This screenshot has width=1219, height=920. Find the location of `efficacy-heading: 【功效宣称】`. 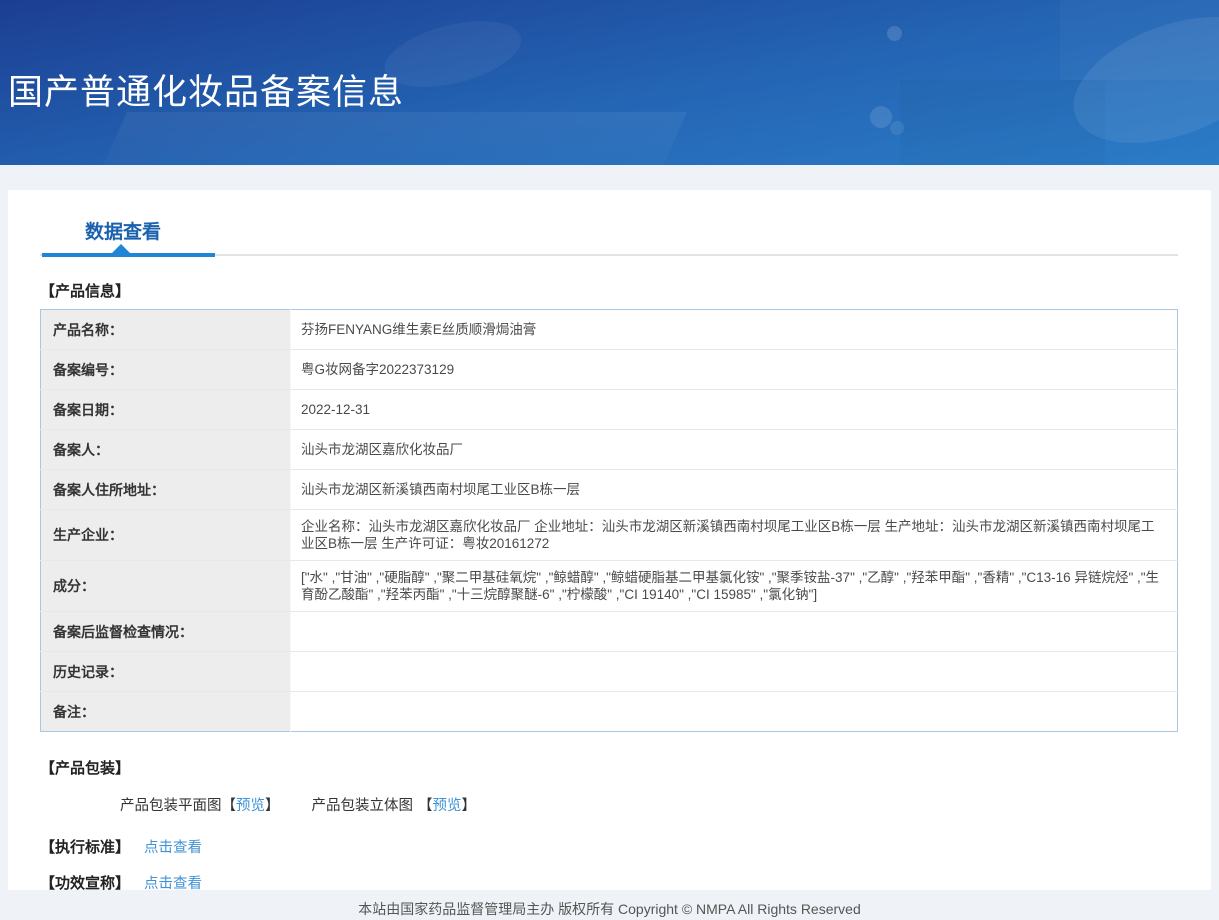

efficacy-heading: 【功效宣称】 is located at coordinates (85, 882).